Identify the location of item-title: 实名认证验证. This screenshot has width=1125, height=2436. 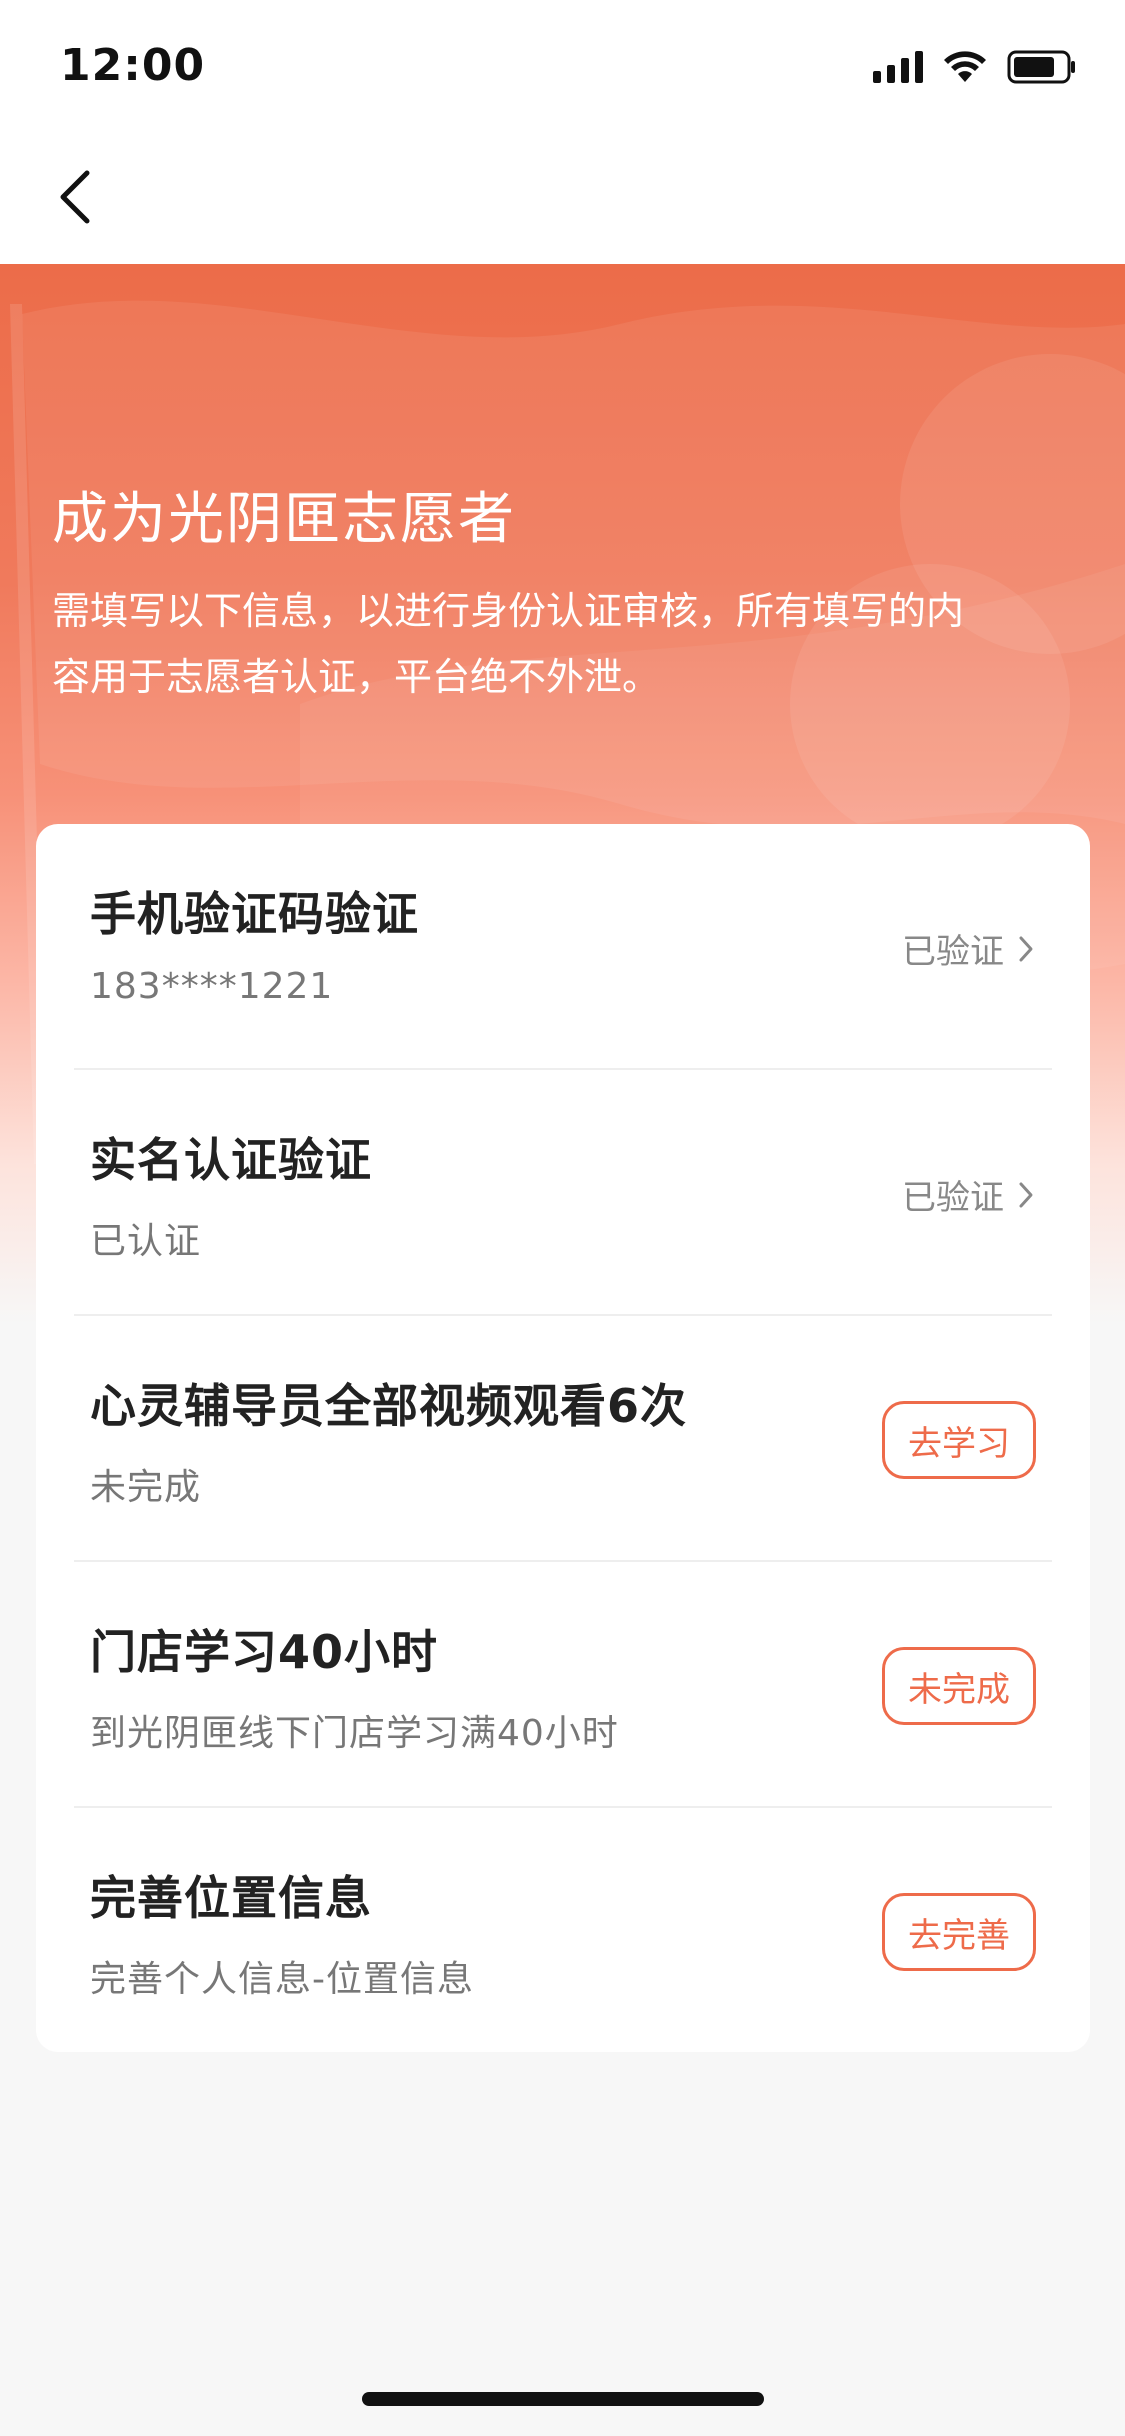
(231, 1160).